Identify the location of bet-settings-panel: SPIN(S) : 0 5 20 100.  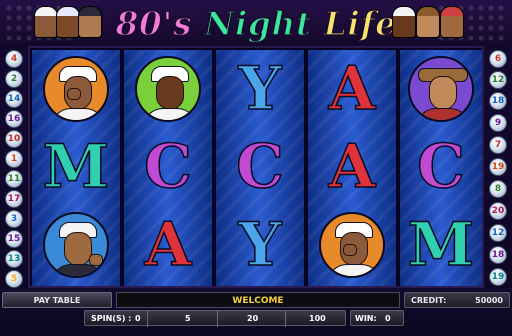
(215, 318).